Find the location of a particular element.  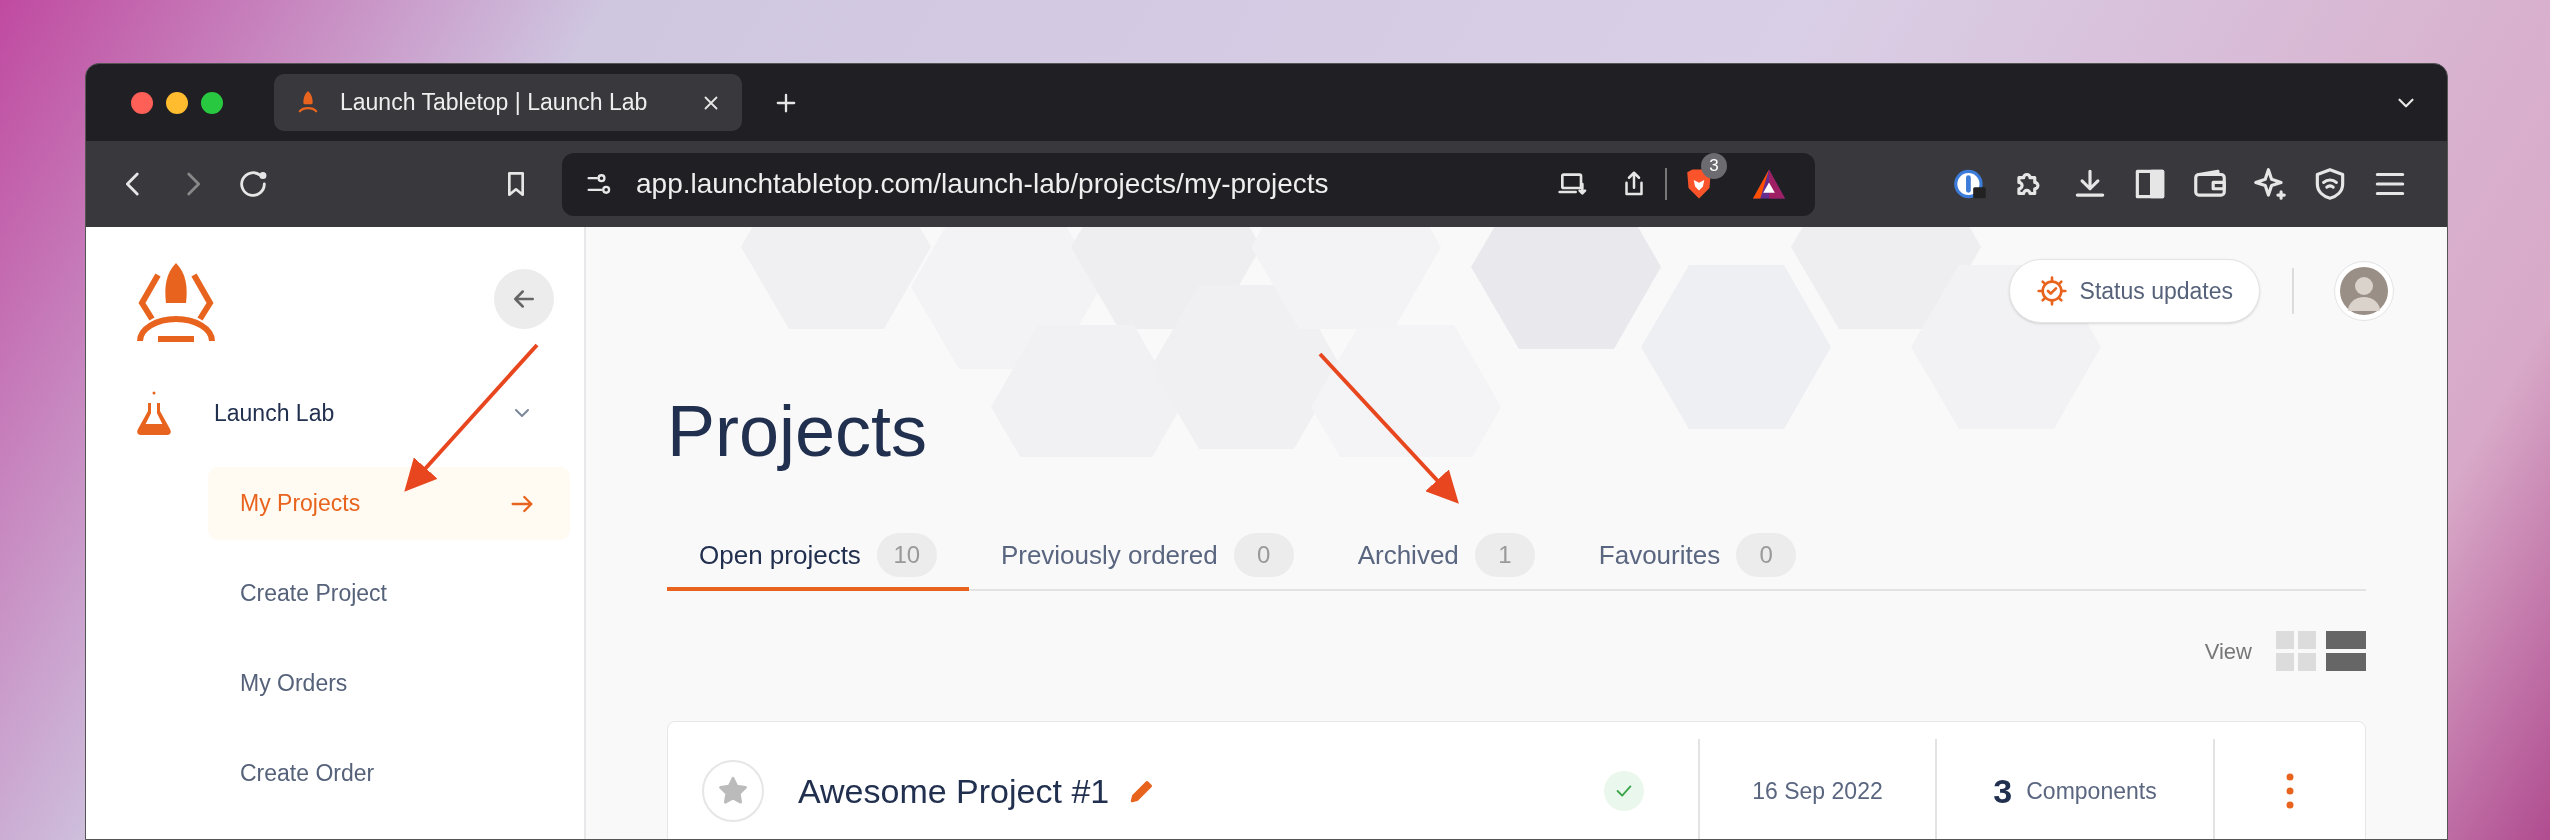

tab: Favourites 0 is located at coordinates (1697, 557).